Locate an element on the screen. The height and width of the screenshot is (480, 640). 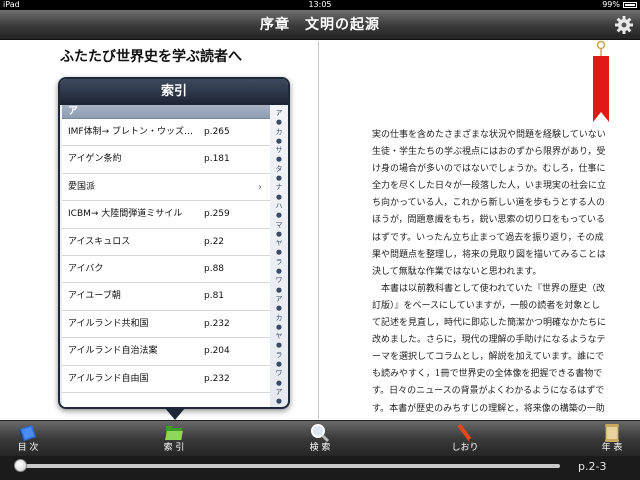
toolbar-label: 年 表 is located at coordinates (612, 448).